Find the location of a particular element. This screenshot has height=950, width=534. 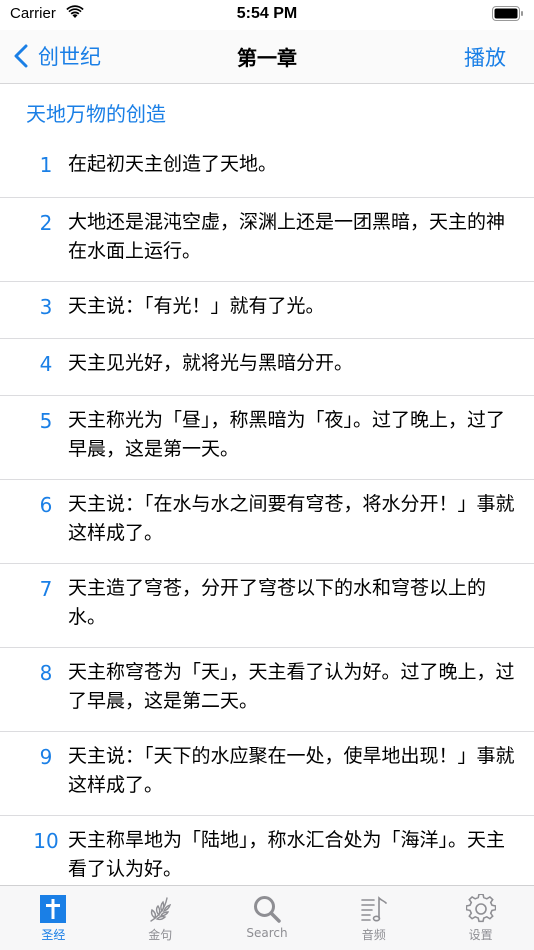

tab-bar: 圣经 金句 Search 音频 设置 is located at coordinates (267, 917).